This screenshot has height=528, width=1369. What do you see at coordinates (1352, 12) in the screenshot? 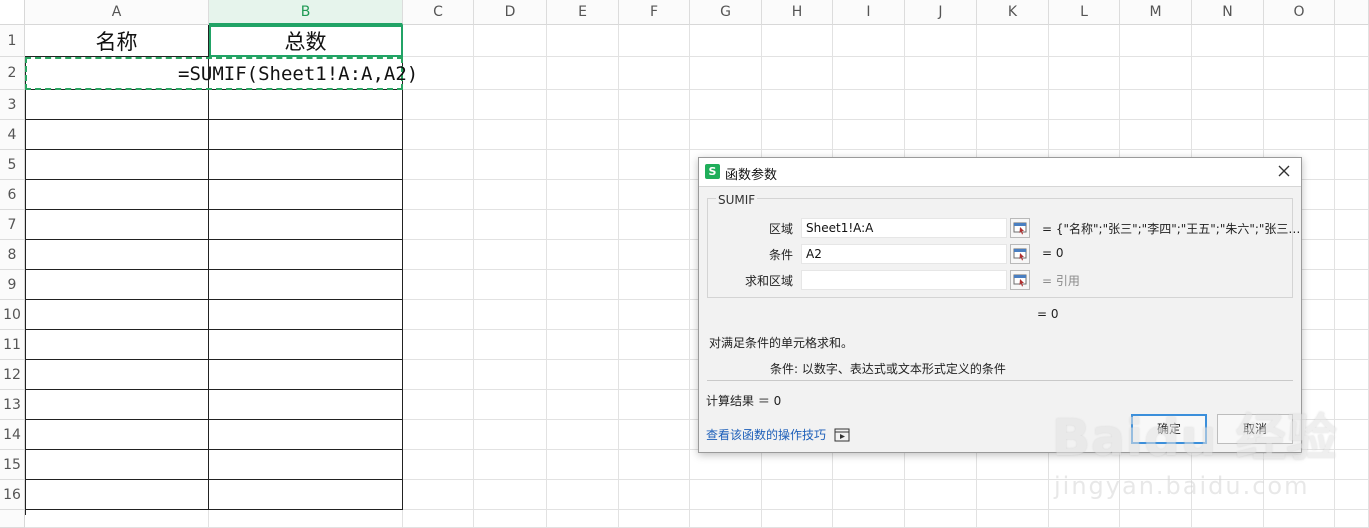
I see `column-header-p` at bounding box center [1352, 12].